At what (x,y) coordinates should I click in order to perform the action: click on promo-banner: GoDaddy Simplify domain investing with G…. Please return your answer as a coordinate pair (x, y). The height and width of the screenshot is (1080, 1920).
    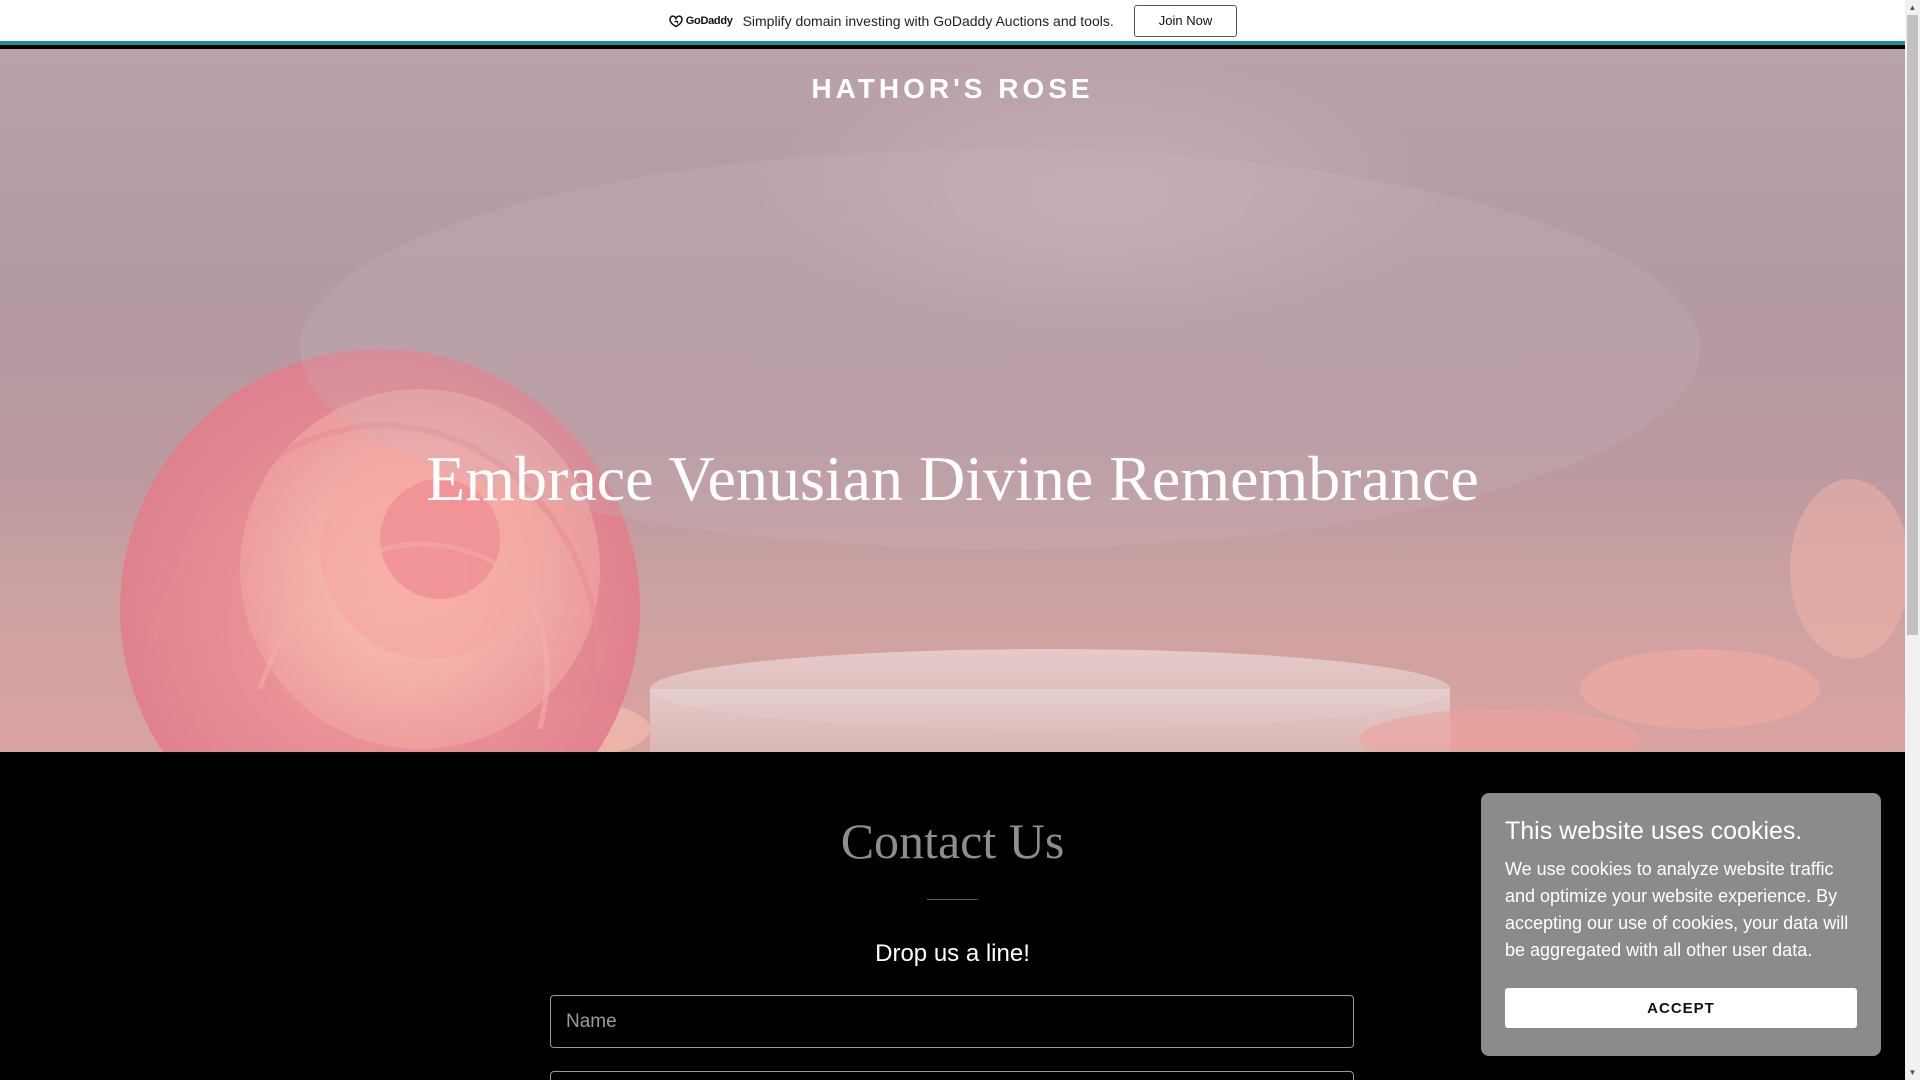
    Looking at the image, I should click on (952, 22).